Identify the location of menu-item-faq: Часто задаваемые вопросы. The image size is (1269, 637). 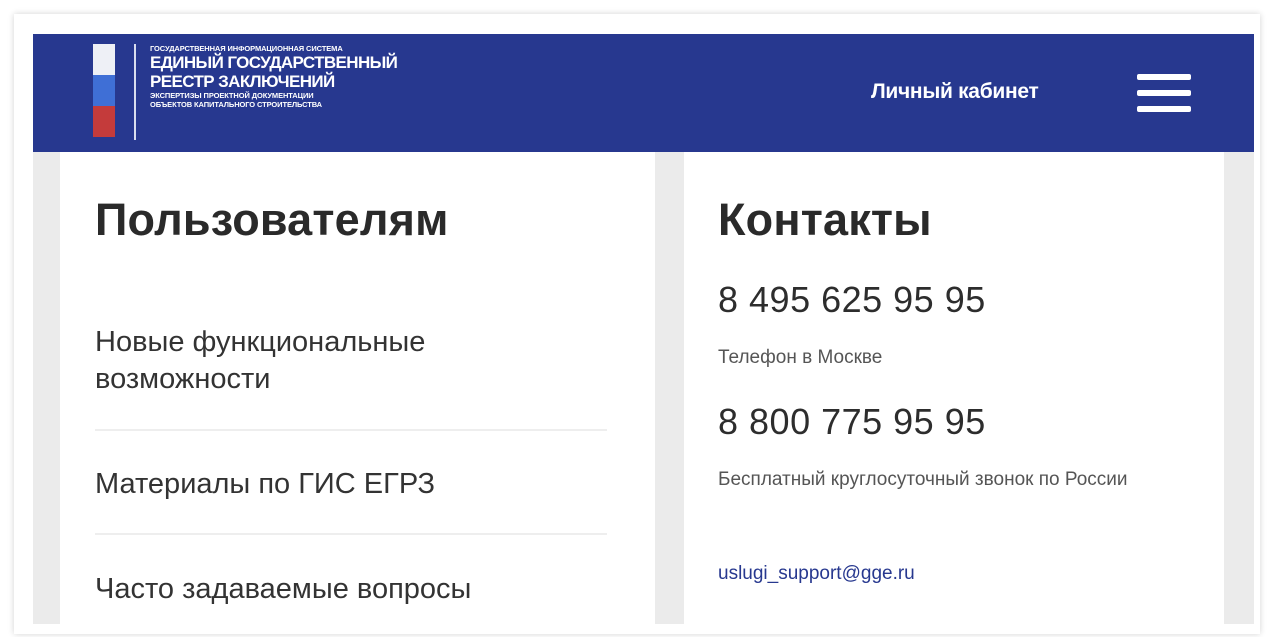
(345, 589).